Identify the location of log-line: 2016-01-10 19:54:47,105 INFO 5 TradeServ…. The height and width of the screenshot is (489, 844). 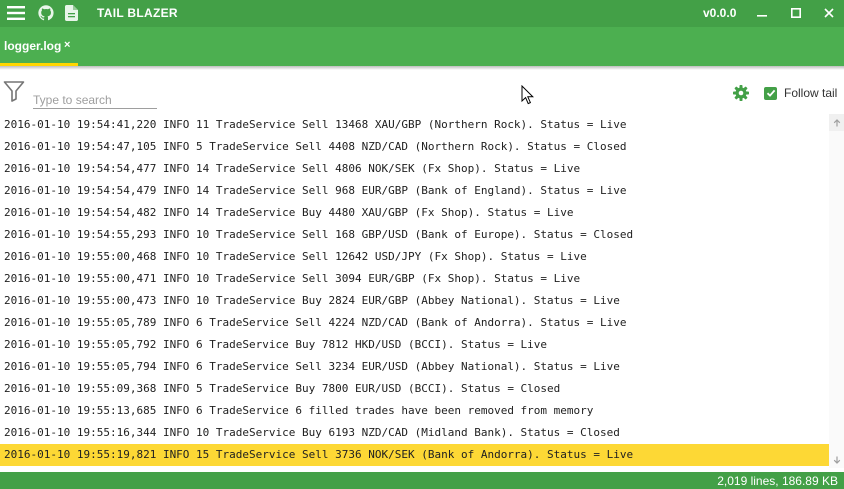
(414, 147).